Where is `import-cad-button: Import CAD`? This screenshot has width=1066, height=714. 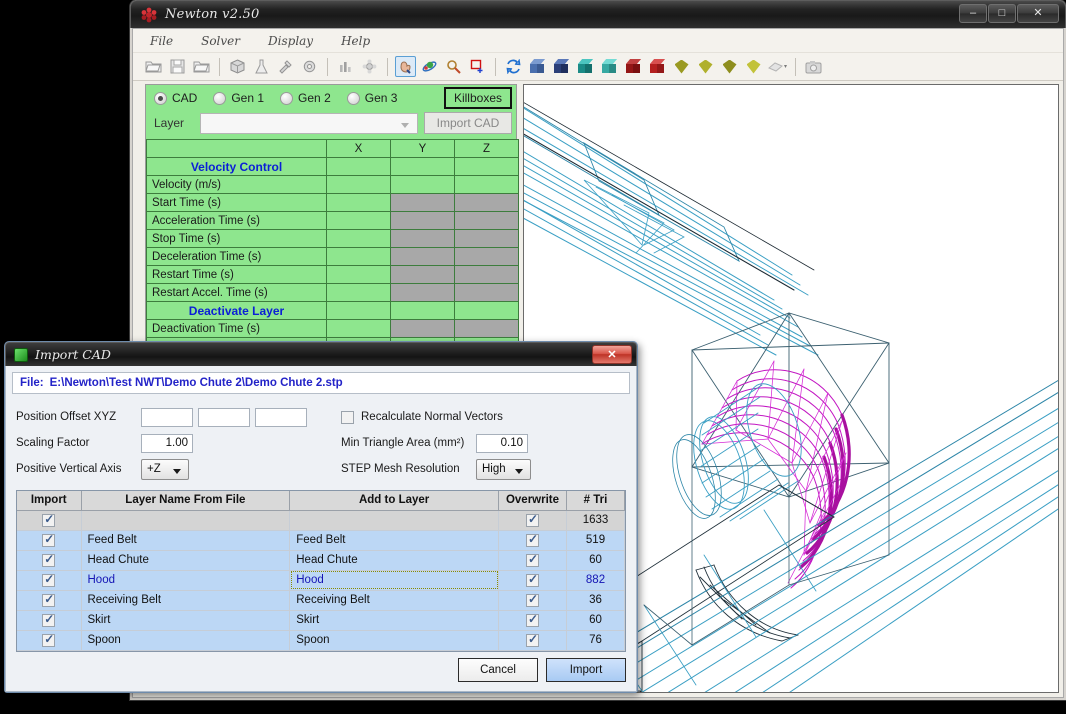 import-cad-button: Import CAD is located at coordinates (468, 123).